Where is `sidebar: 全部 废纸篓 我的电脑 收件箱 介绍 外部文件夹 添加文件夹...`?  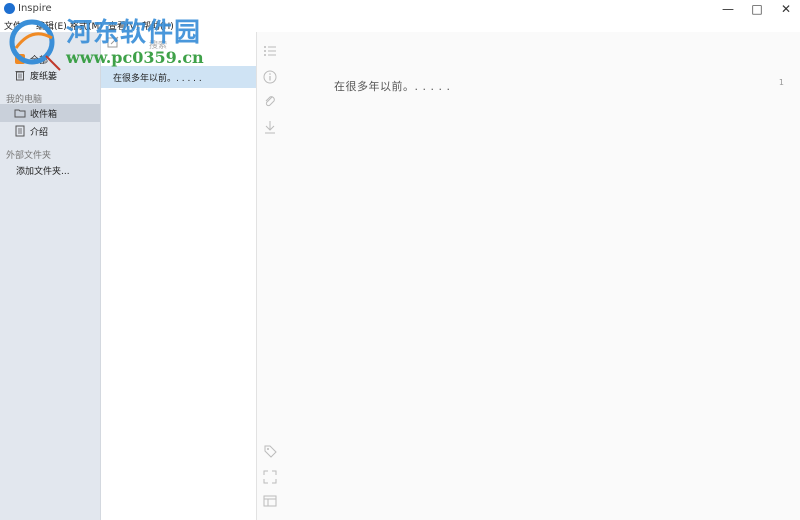 sidebar: 全部 废纸篓 我的电脑 收件箱 介绍 外部文件夹 添加文件夹... is located at coordinates (50, 276).